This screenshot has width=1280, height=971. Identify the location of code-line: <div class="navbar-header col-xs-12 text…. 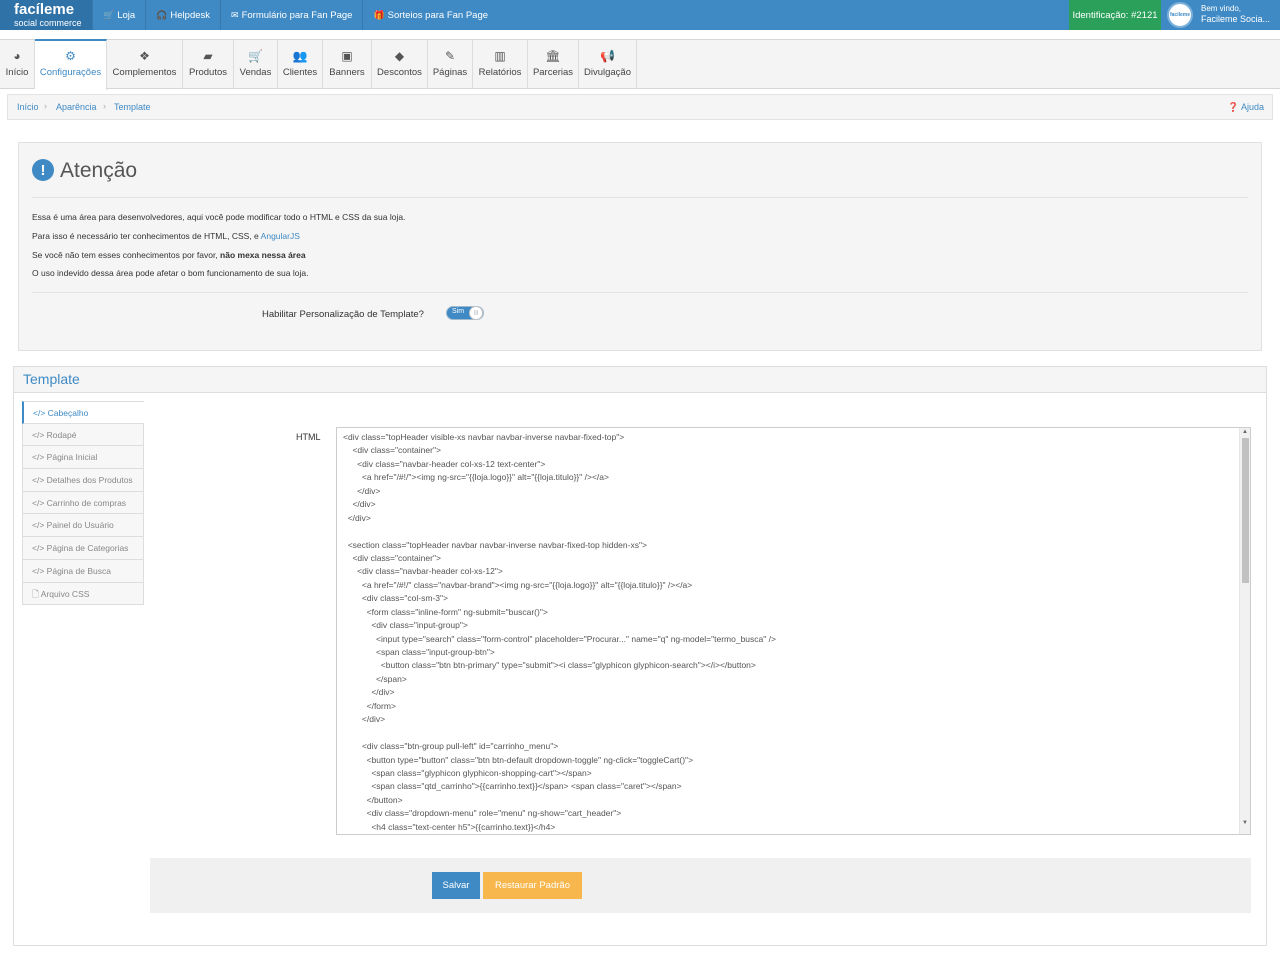
(444, 463).